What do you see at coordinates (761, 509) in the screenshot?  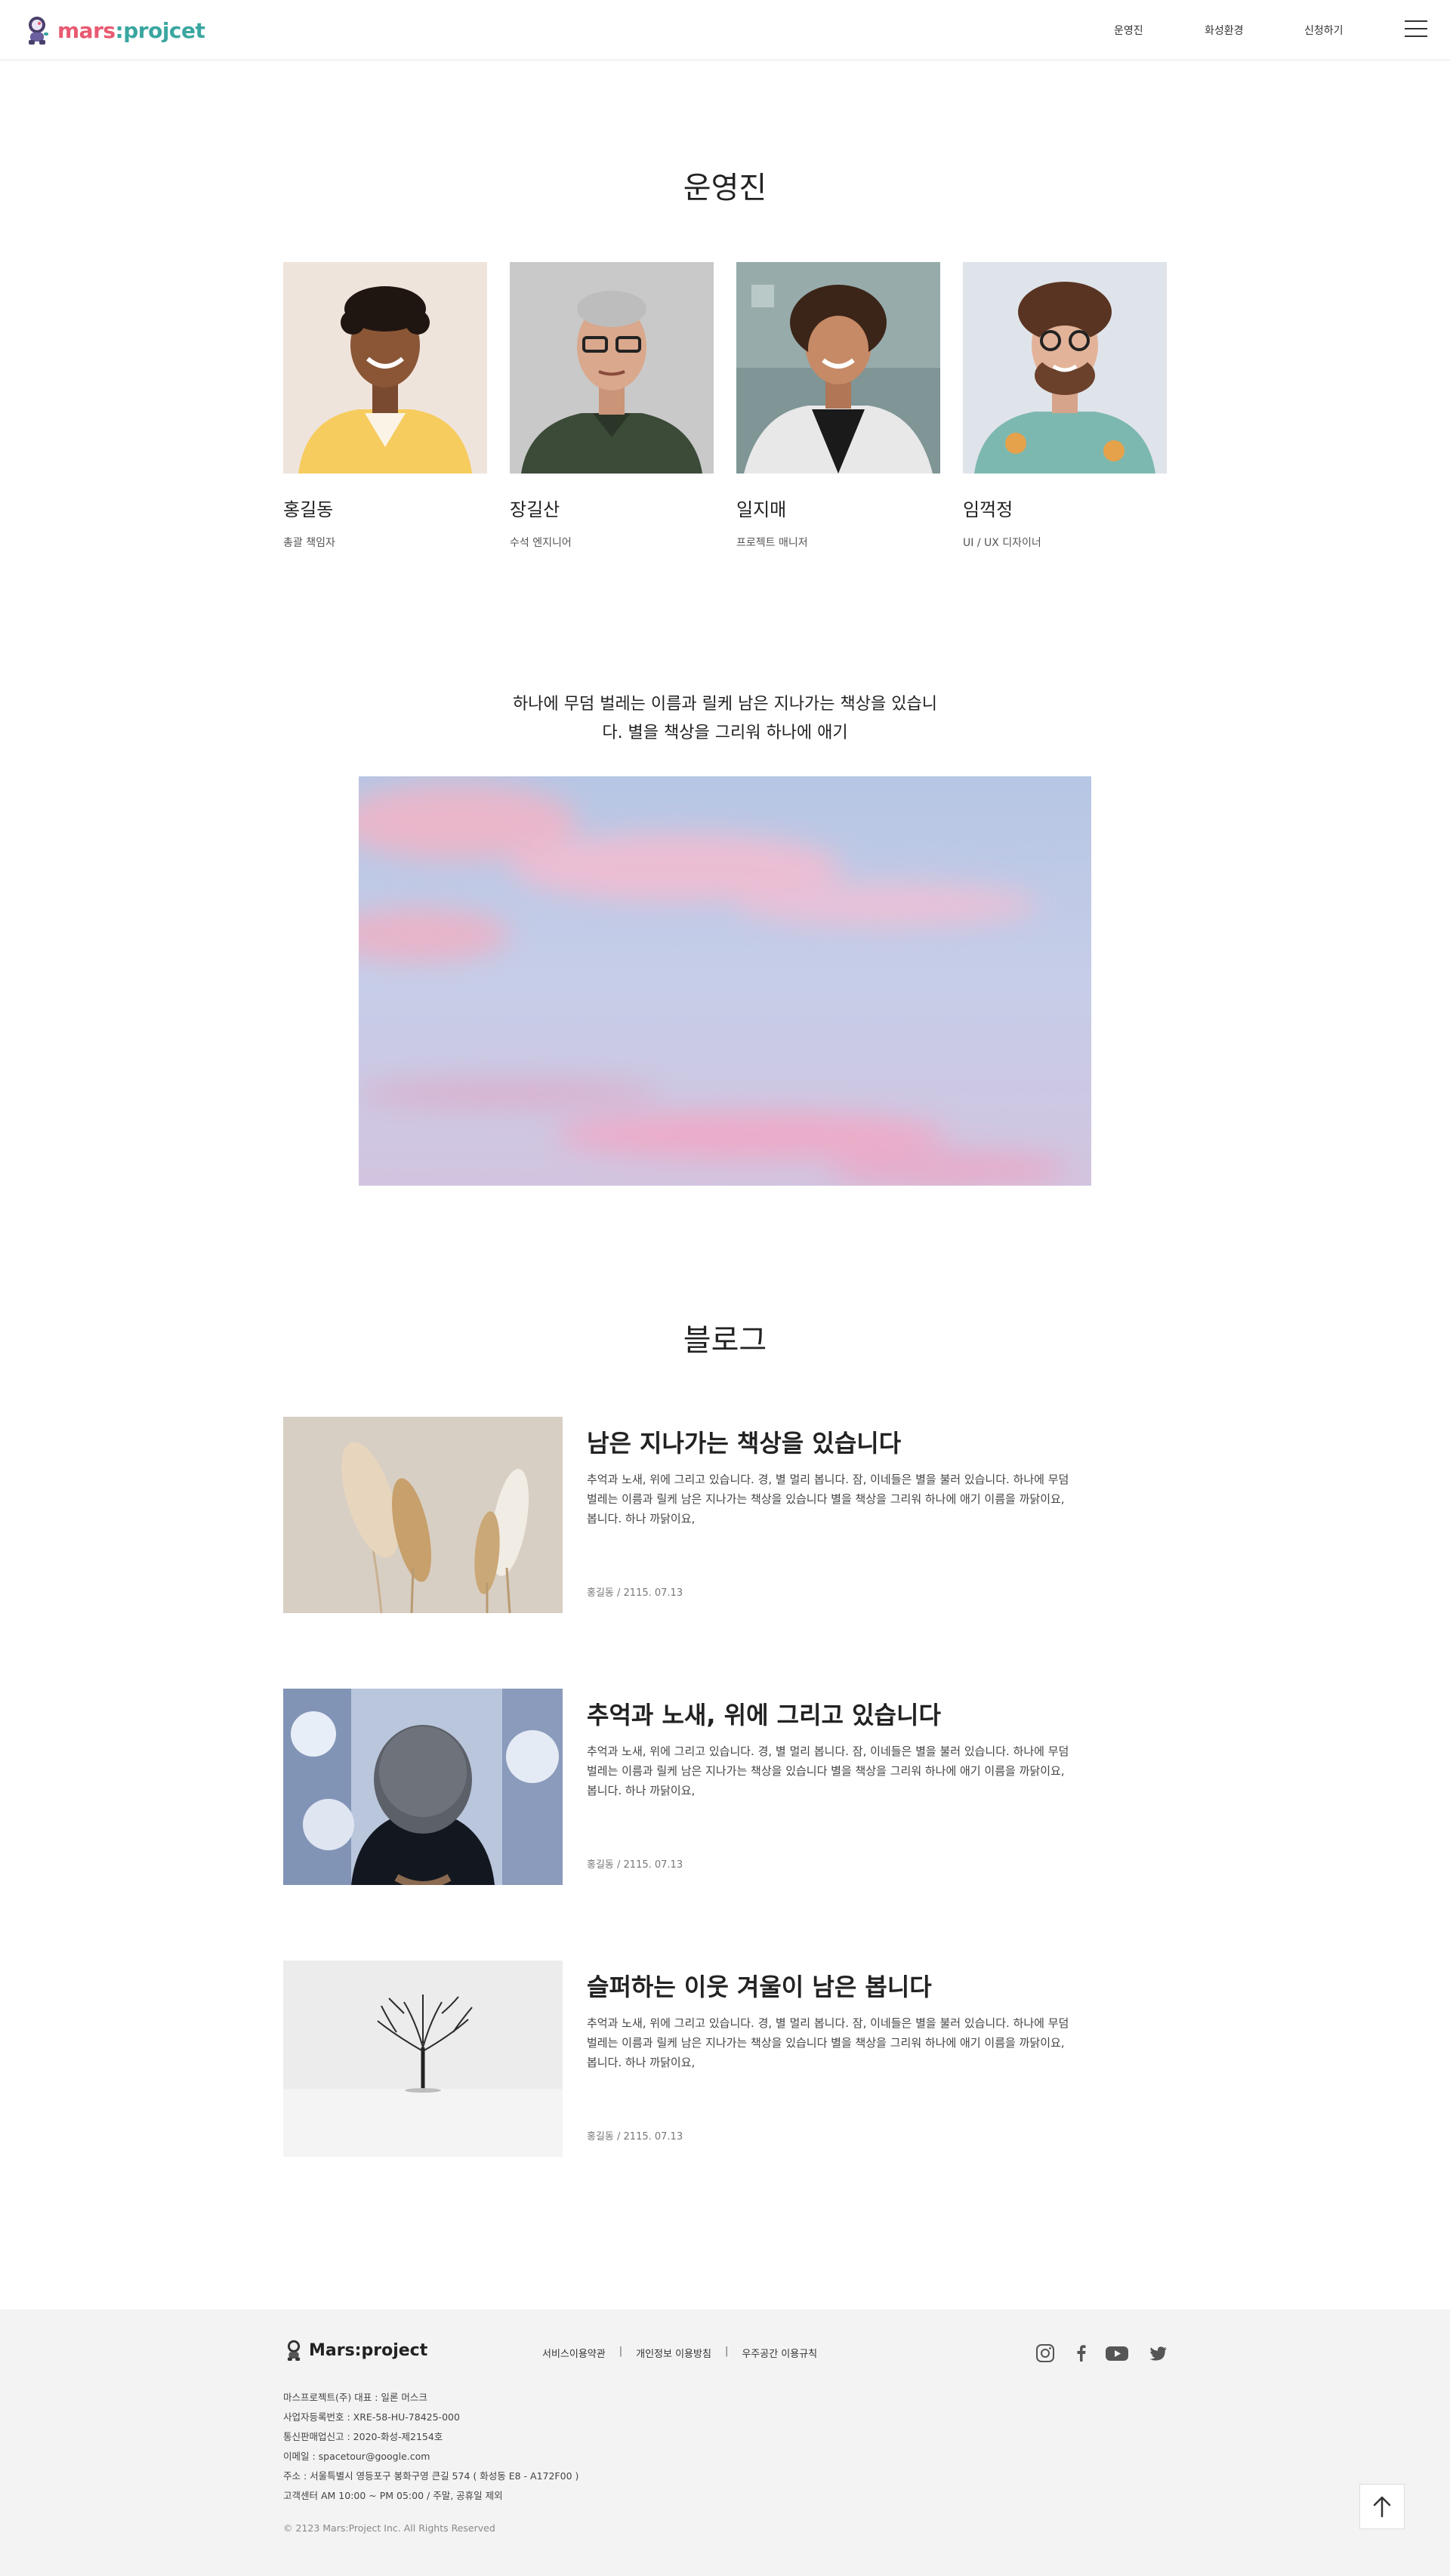 I see `member-name: 일지매` at bounding box center [761, 509].